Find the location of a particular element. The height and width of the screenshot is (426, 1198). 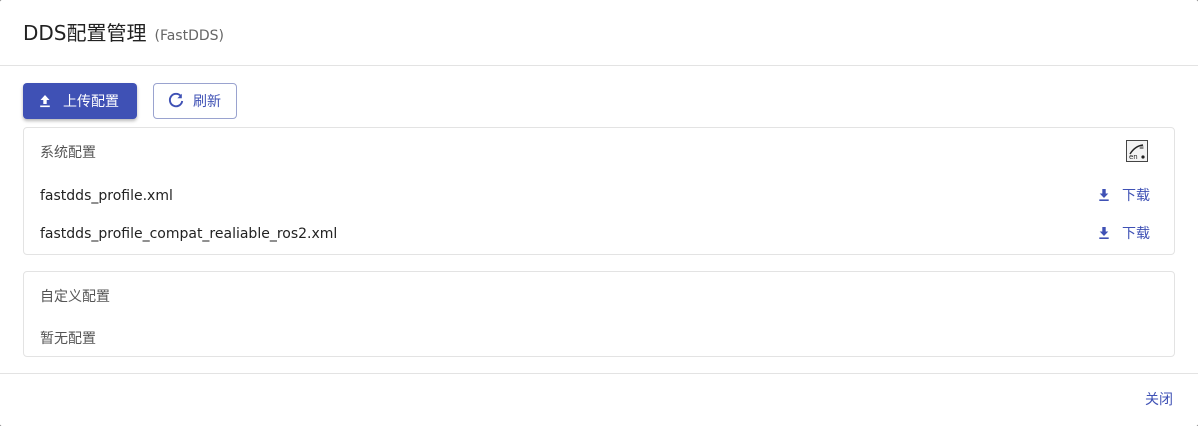

dialog-subtitle: (FastDDS) is located at coordinates (189, 36).